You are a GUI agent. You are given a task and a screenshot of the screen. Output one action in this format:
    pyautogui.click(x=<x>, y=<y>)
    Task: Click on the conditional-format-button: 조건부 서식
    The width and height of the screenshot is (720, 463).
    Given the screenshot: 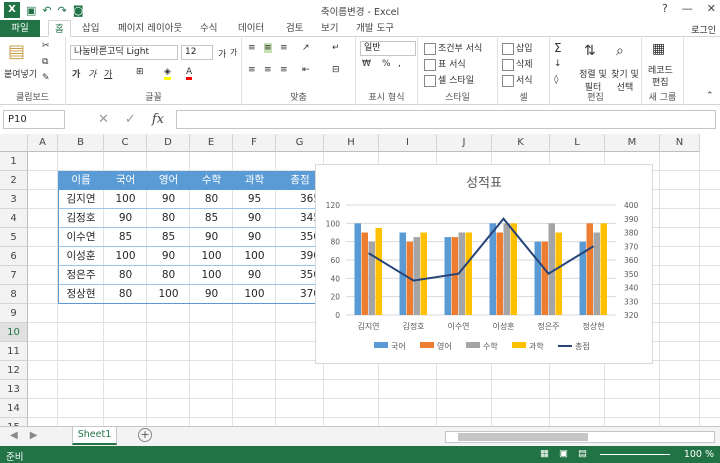 What is the action you would take?
    pyautogui.click(x=453, y=48)
    